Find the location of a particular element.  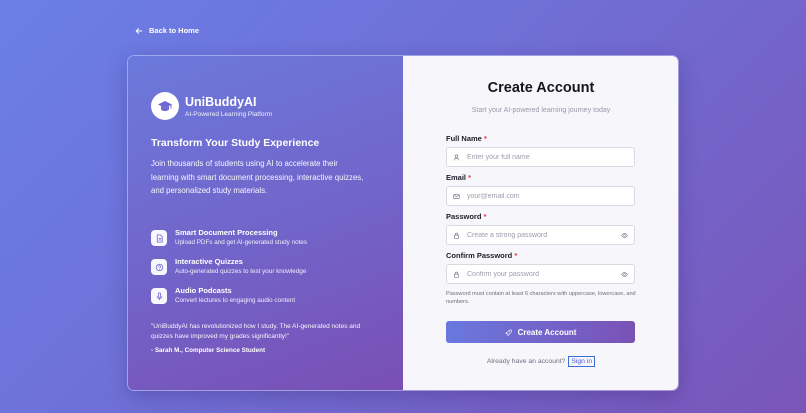

mail-icon is located at coordinates (456, 196).